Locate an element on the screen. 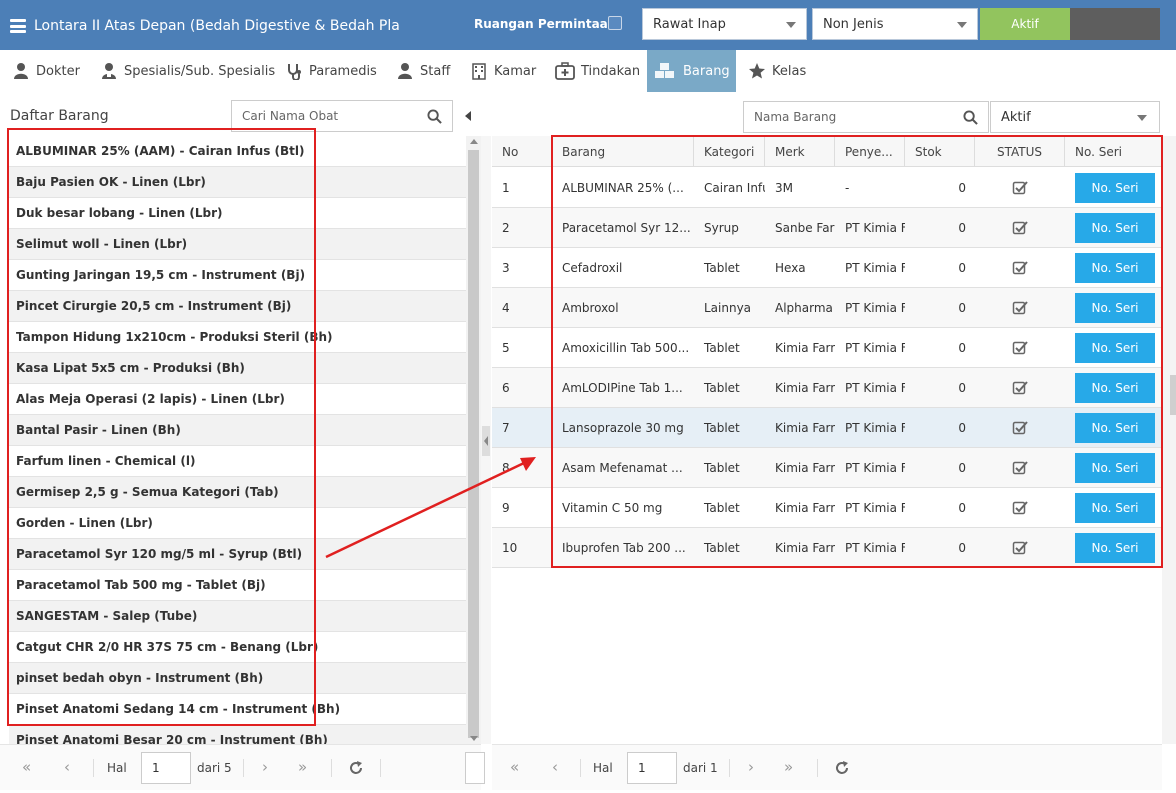  col-merk: Merk is located at coordinates (800, 151).